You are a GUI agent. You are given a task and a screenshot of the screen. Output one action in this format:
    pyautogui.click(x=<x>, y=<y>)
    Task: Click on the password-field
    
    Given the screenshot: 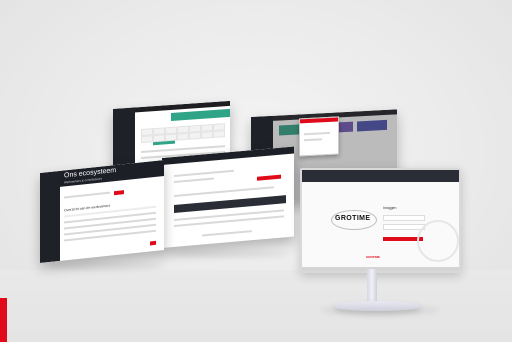 What is the action you would take?
    pyautogui.click(x=404, y=227)
    